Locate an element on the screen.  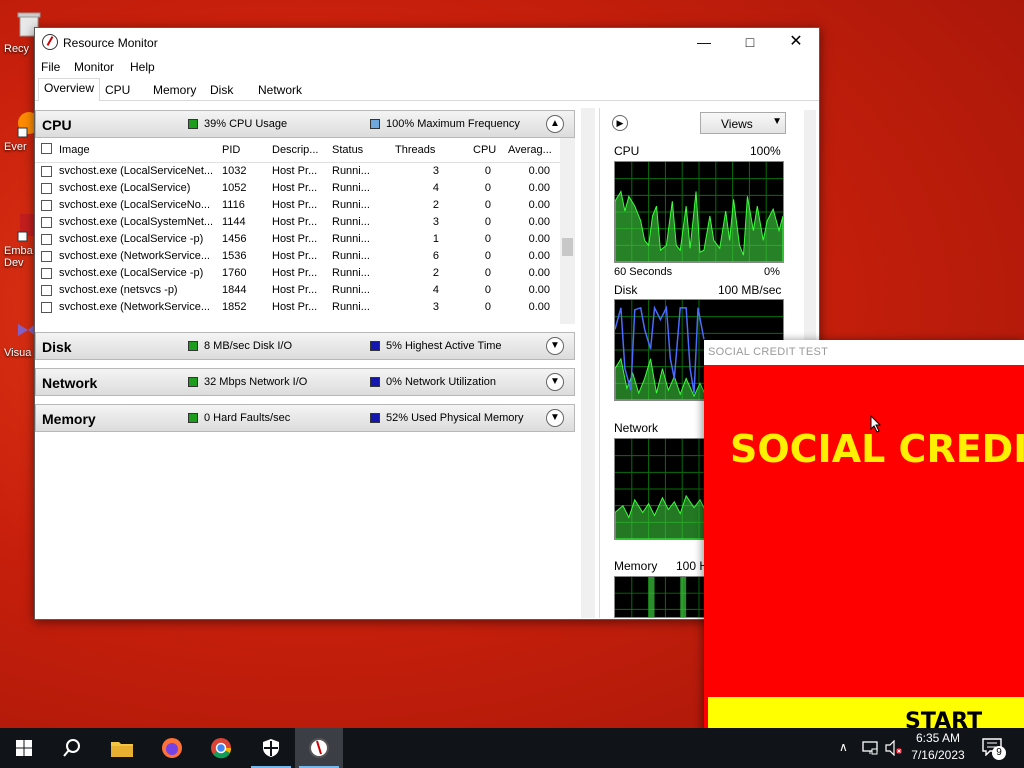
tab-cpu: CPU is located at coordinates (117, 89).